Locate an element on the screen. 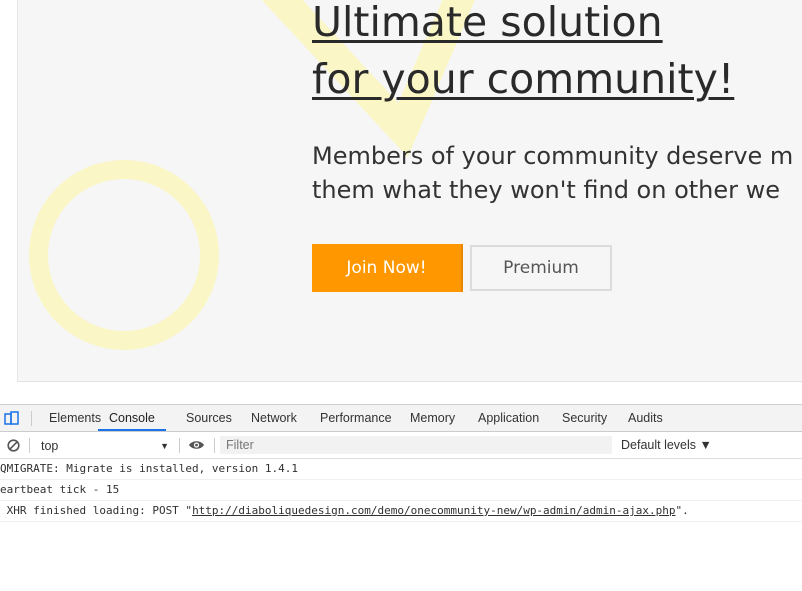 The image size is (802, 591). console-message-text: eartbeat tick - 15 is located at coordinates (60, 489).